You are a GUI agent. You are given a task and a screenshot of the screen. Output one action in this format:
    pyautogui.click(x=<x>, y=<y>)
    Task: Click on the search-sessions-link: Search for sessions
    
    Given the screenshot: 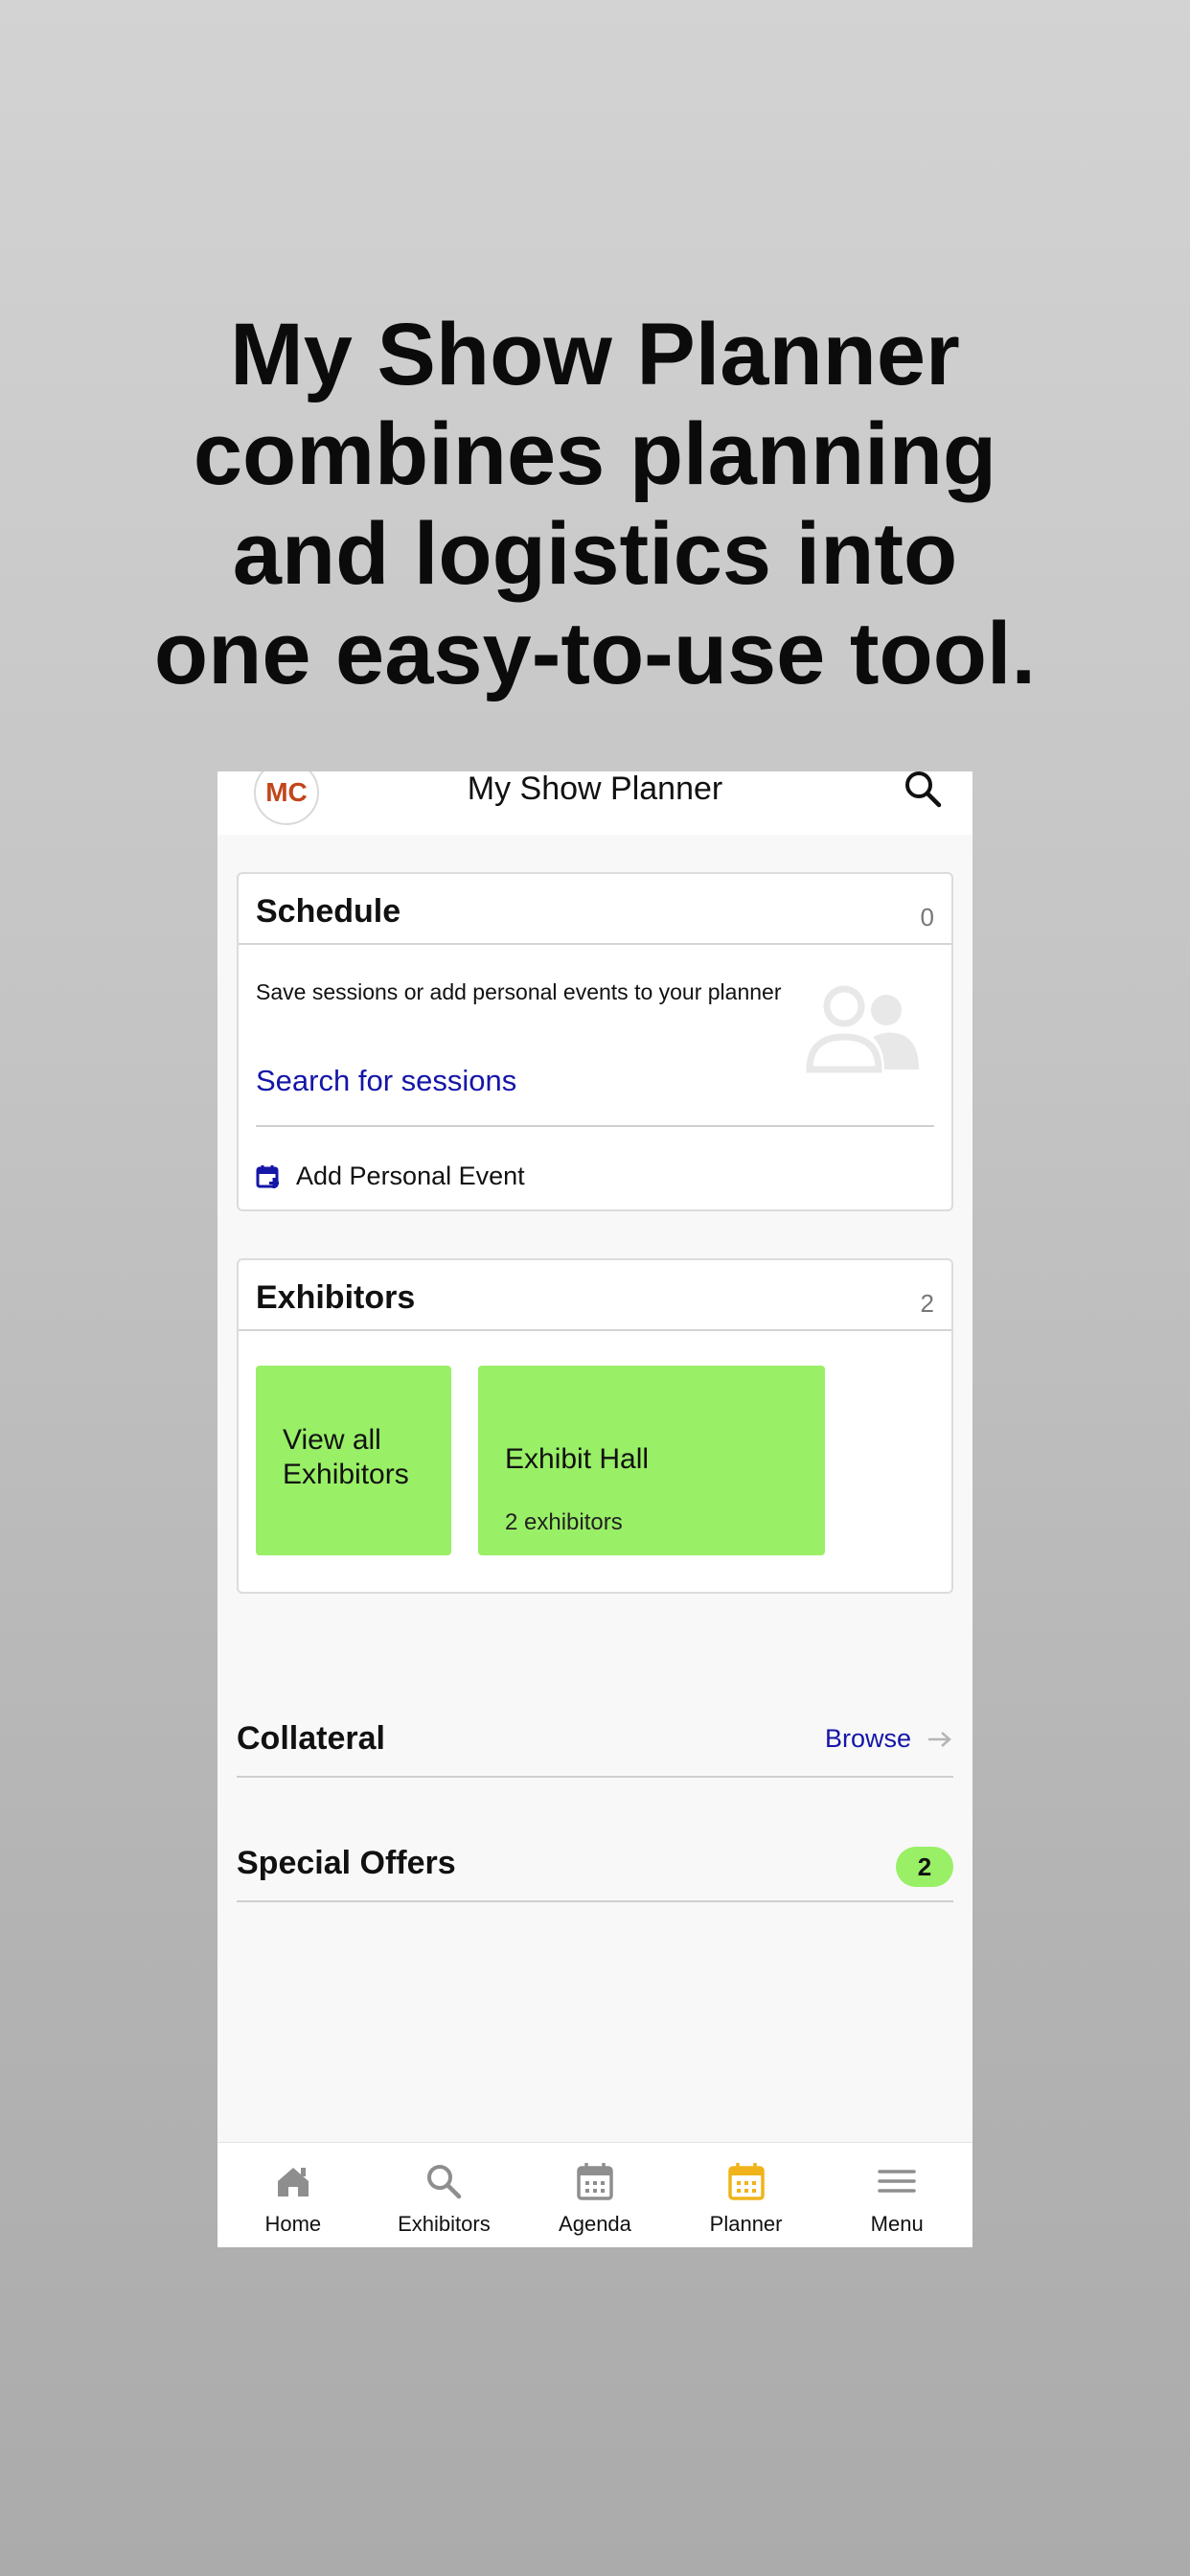 What is the action you would take?
    pyautogui.click(x=386, y=1081)
    